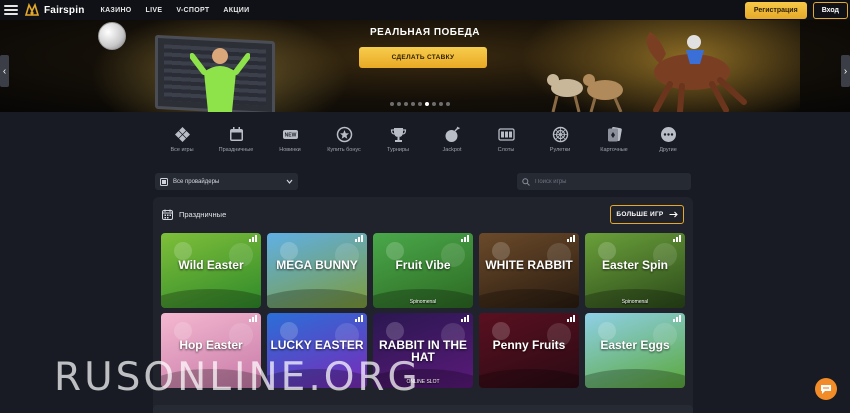 The width and height of the screenshot is (850, 413). Describe the element at coordinates (289, 181) in the screenshot. I see `chevron-down-icon` at that location.